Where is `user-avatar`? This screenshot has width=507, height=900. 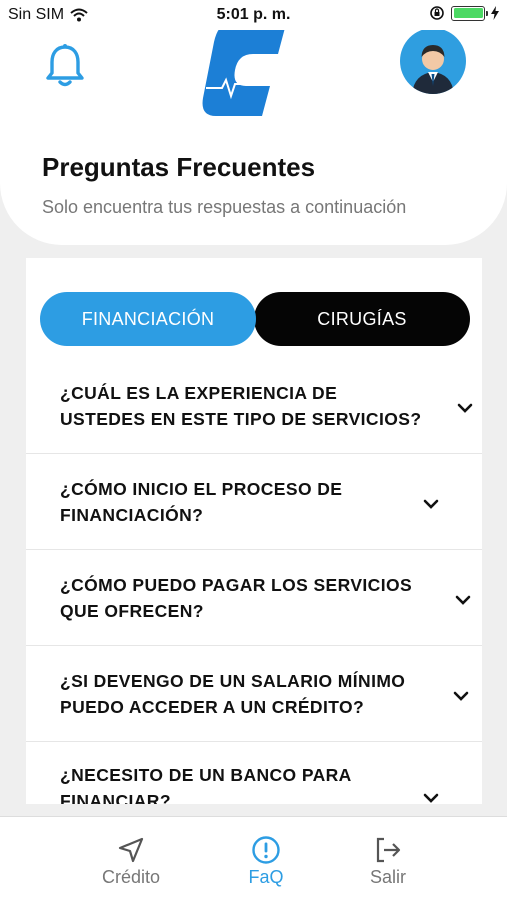 user-avatar is located at coordinates (433, 61).